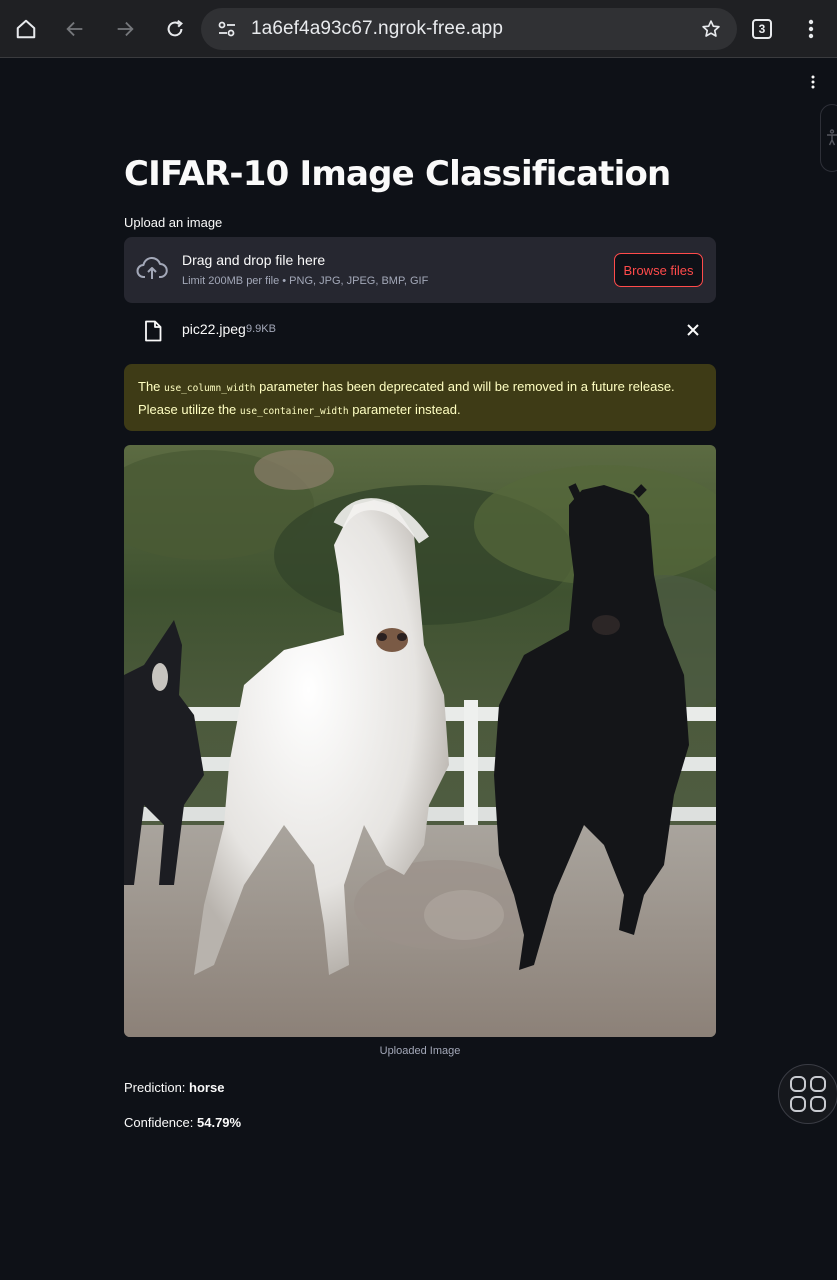 This screenshot has height=1280, width=837. I want to click on grid-icon, so click(808, 1094).